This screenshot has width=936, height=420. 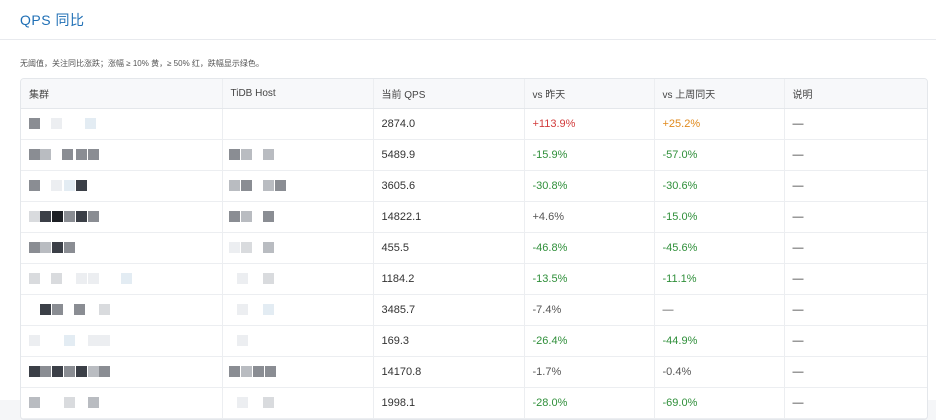 What do you see at coordinates (855, 94) in the screenshot?
I see `col-header-desc: 说明` at bounding box center [855, 94].